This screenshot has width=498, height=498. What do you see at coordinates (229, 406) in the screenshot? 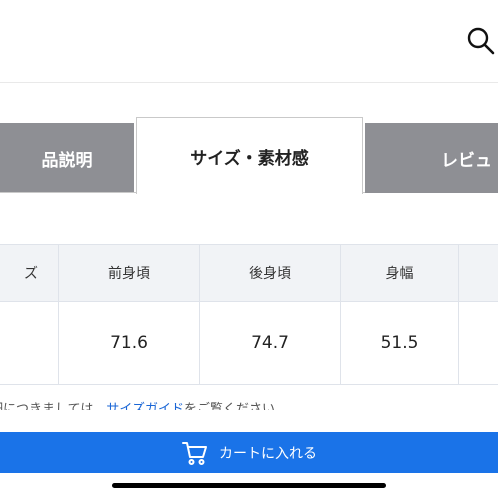
I see `note-text: をご覧ください` at bounding box center [229, 406].